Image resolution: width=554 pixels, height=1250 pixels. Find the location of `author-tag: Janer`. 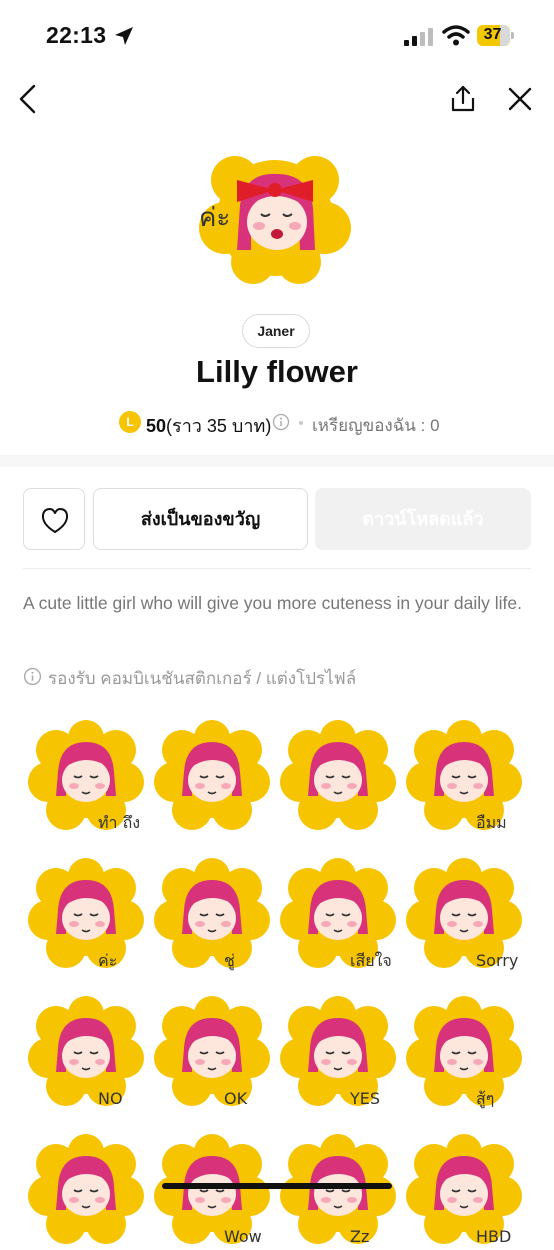

author-tag: Janer is located at coordinates (276, 331).